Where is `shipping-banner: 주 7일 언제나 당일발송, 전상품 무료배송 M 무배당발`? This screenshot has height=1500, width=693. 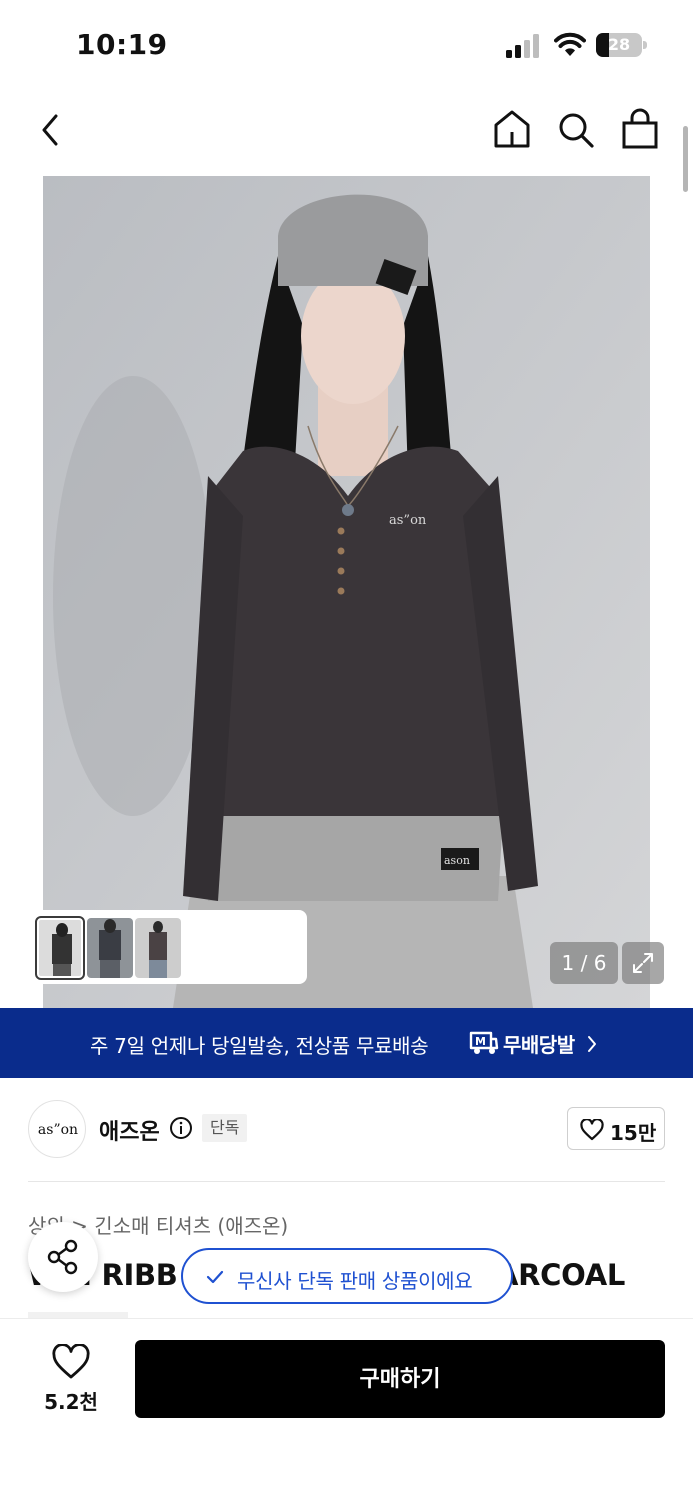
shipping-banner: 주 7일 언제나 당일발송, 전상품 무료배송 M 무배당발 is located at coordinates (346, 1043).